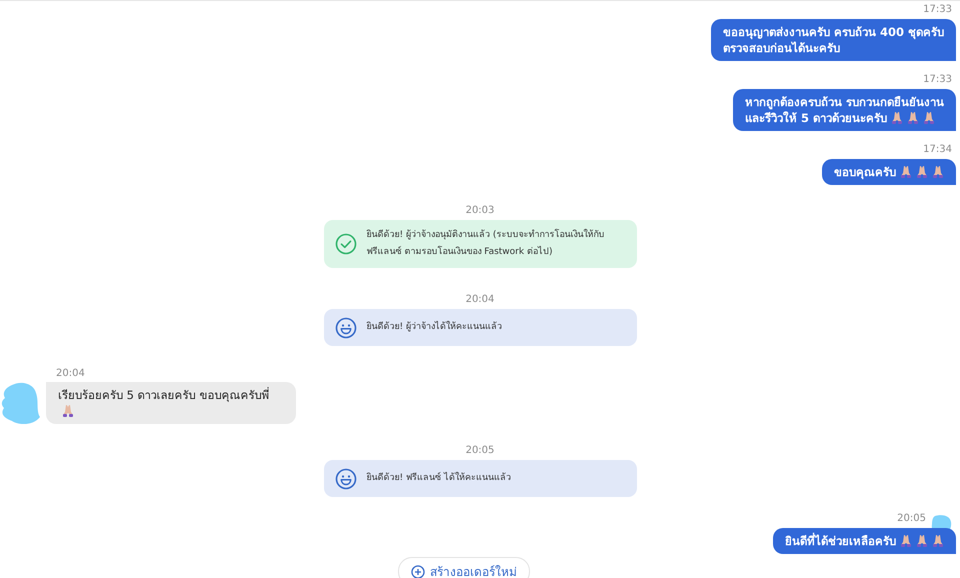 The width and height of the screenshot is (960, 578). Describe the element at coordinates (345, 244) in the screenshot. I see `check-circle-icon` at that location.